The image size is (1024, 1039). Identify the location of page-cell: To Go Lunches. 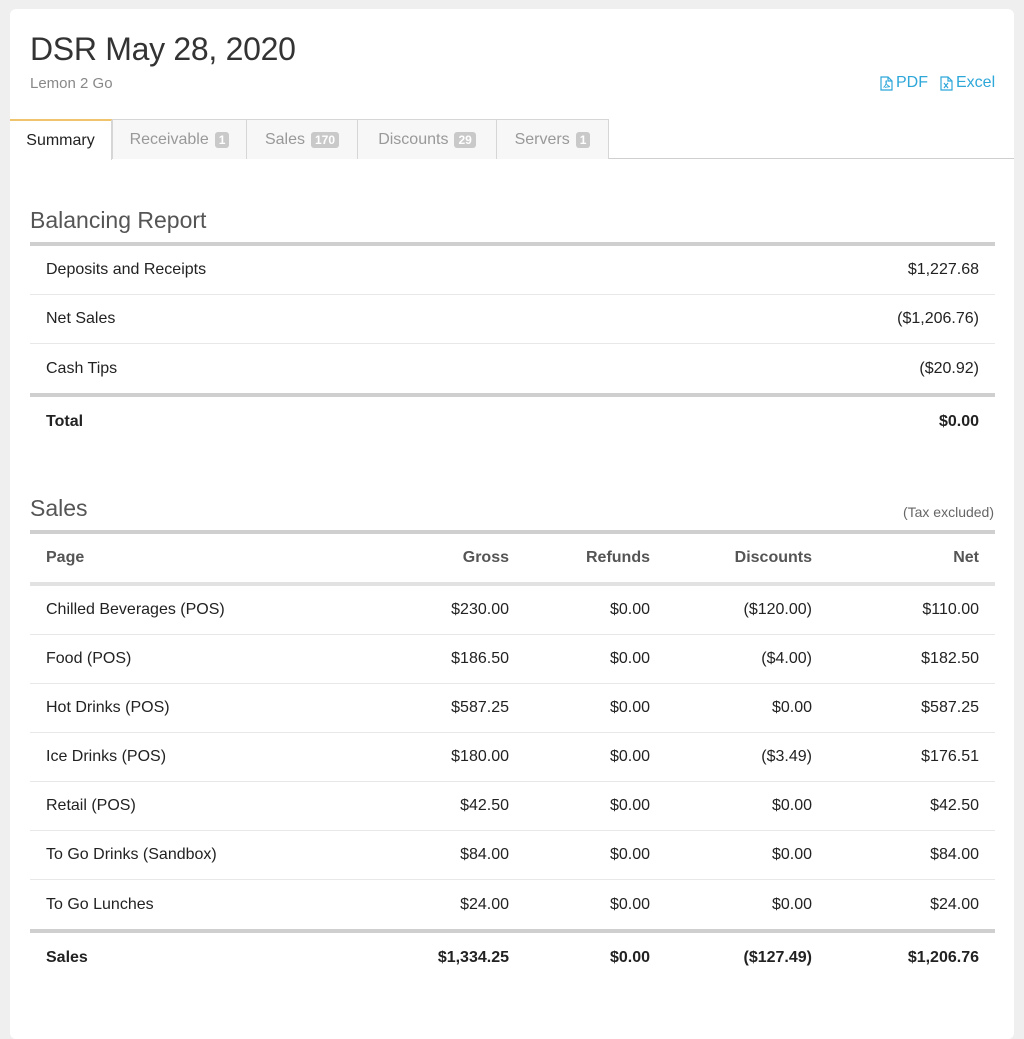
(100, 904).